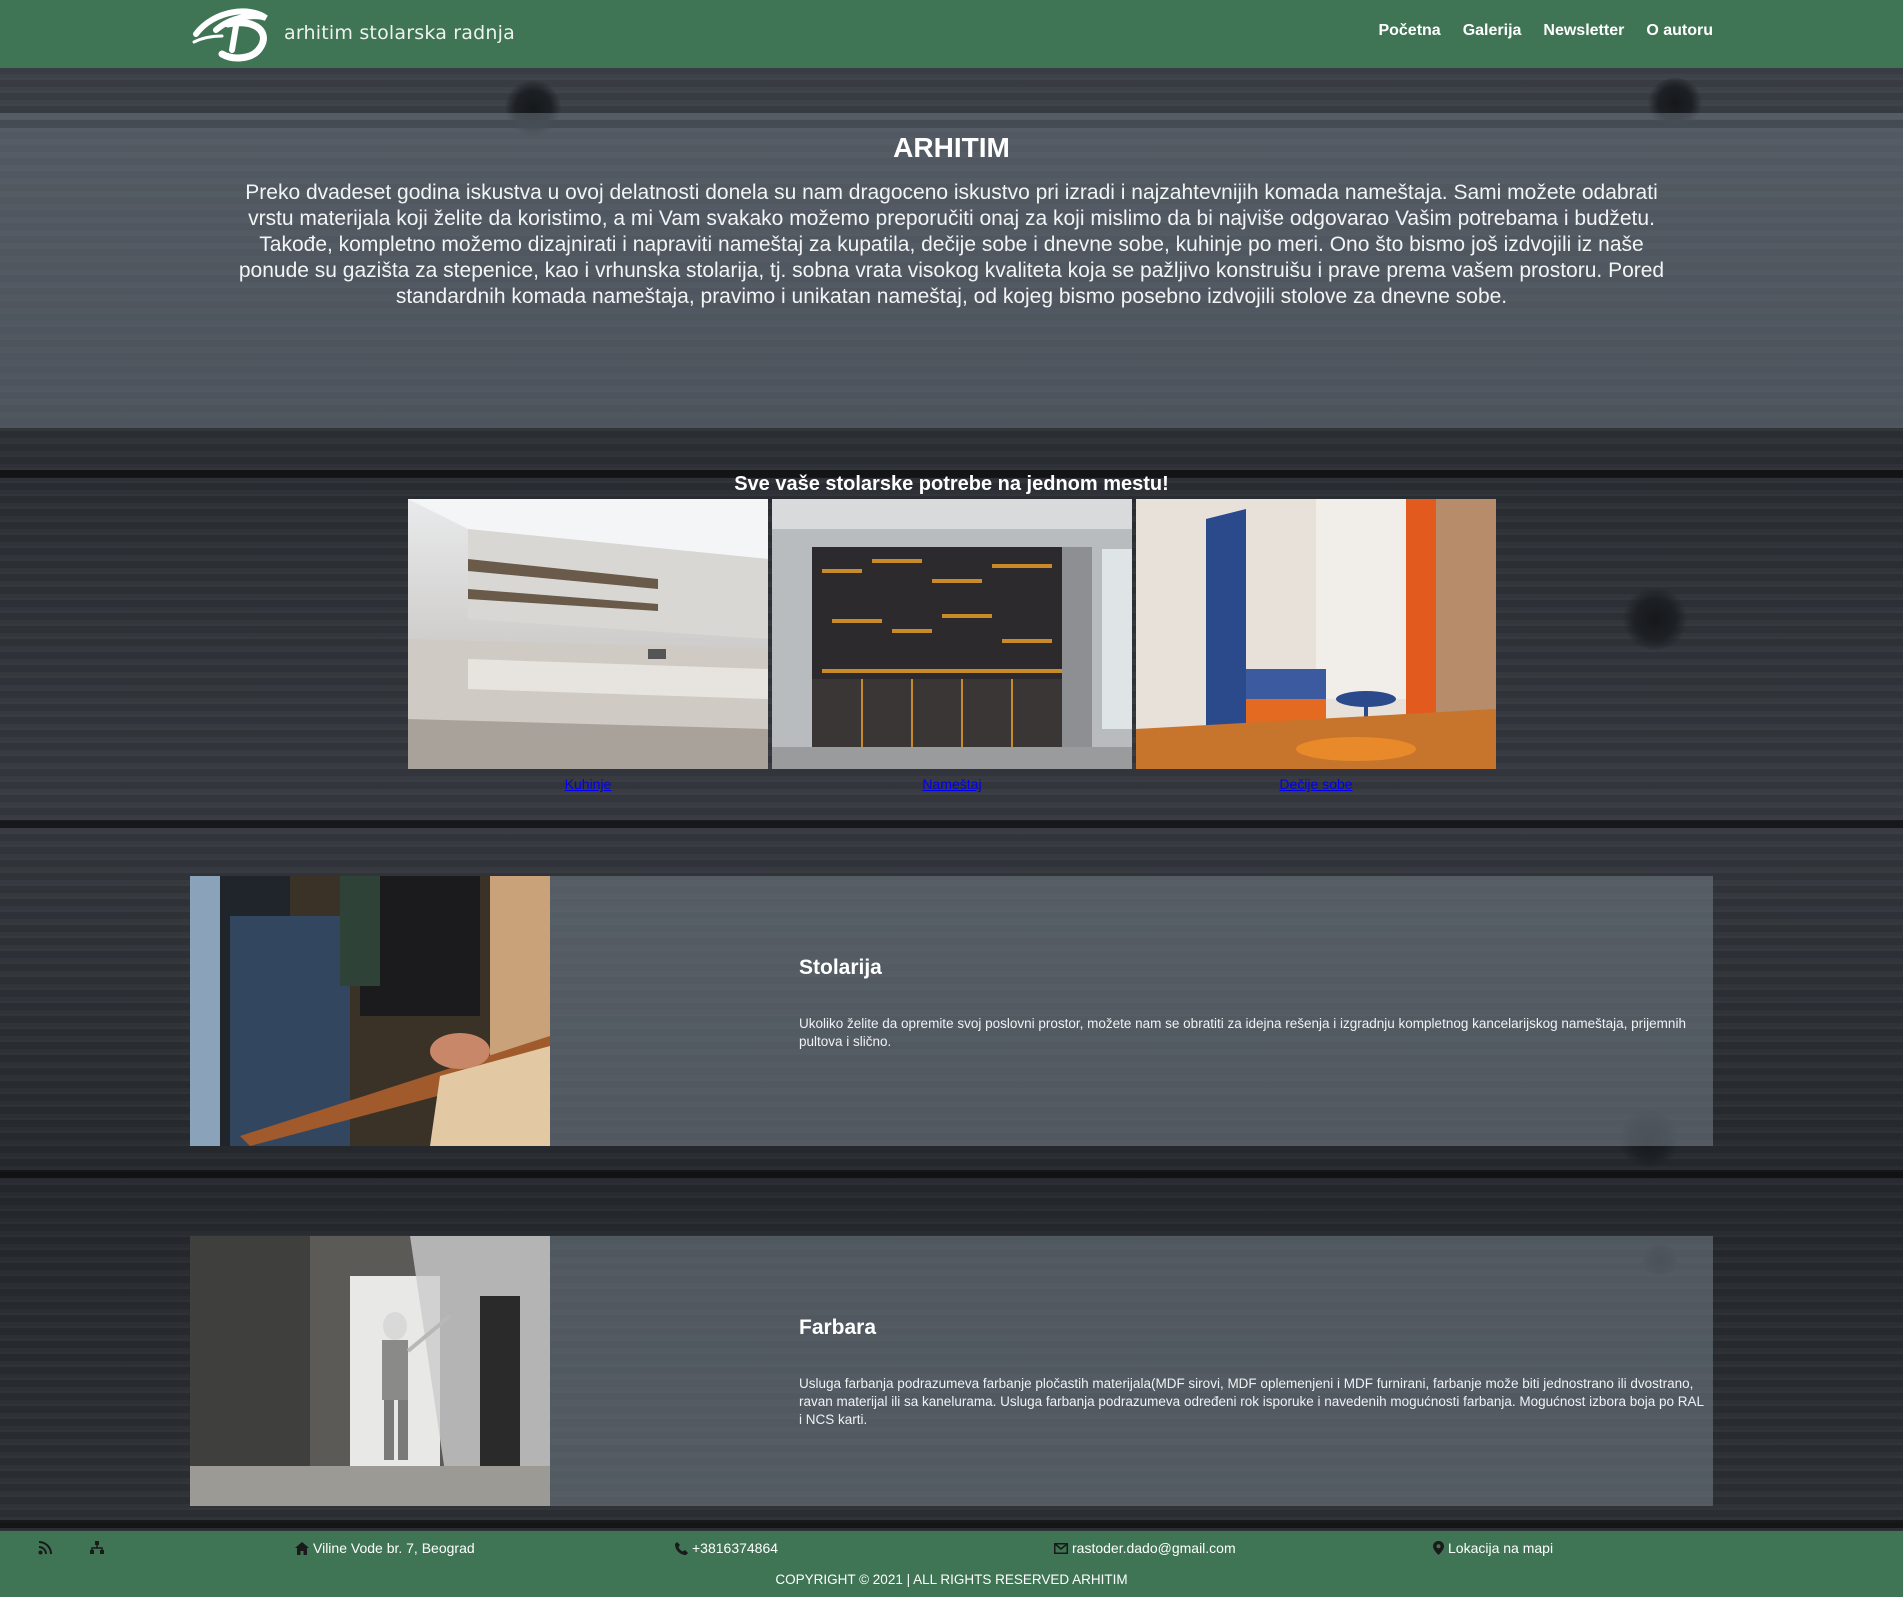 Image resolution: width=1903 pixels, height=1597 pixels. I want to click on map-pin-icon, so click(1438, 1548).